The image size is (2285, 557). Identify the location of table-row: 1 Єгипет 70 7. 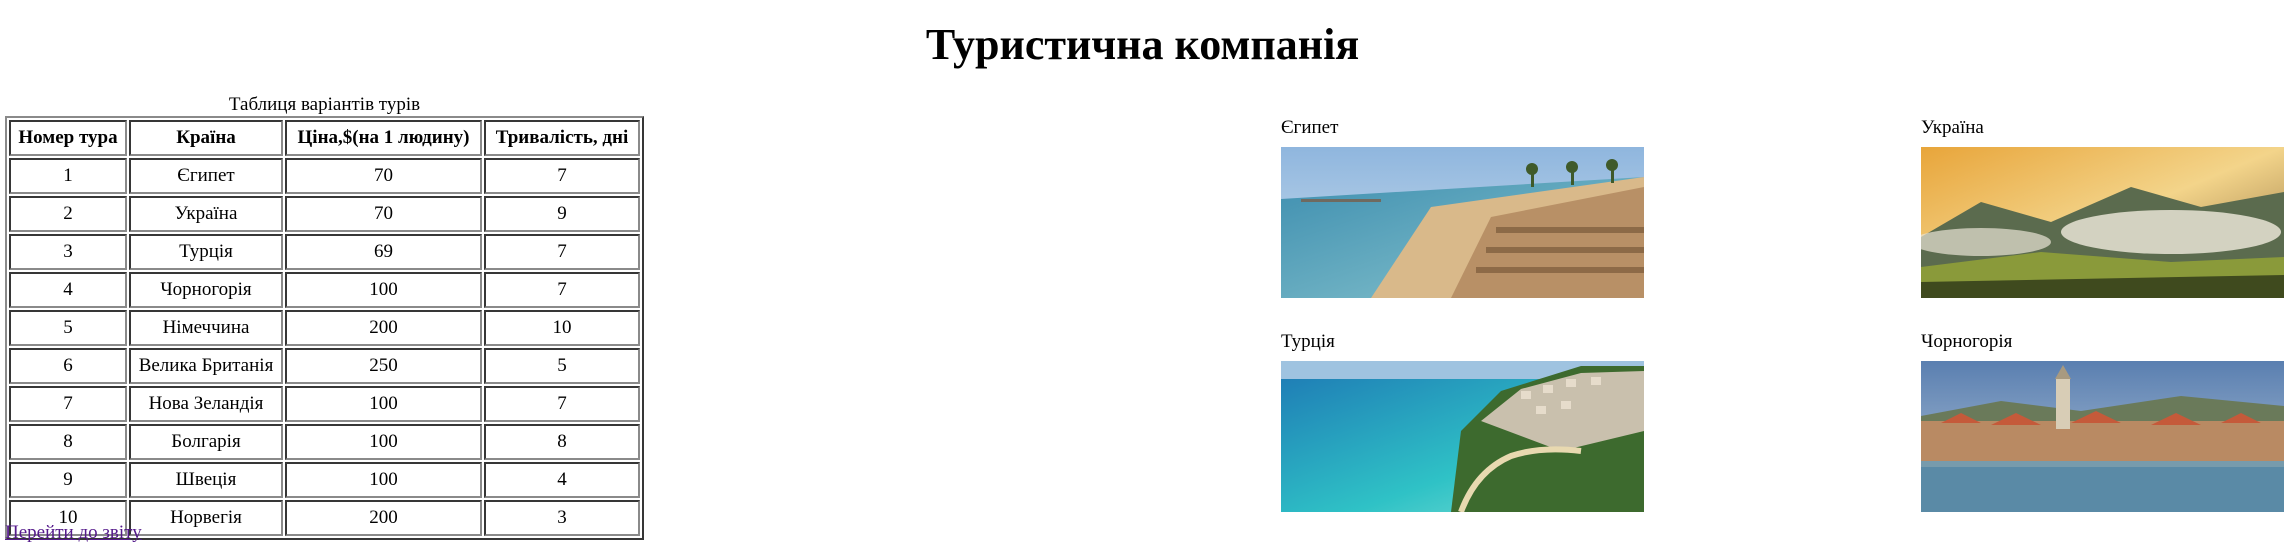
(324, 176).